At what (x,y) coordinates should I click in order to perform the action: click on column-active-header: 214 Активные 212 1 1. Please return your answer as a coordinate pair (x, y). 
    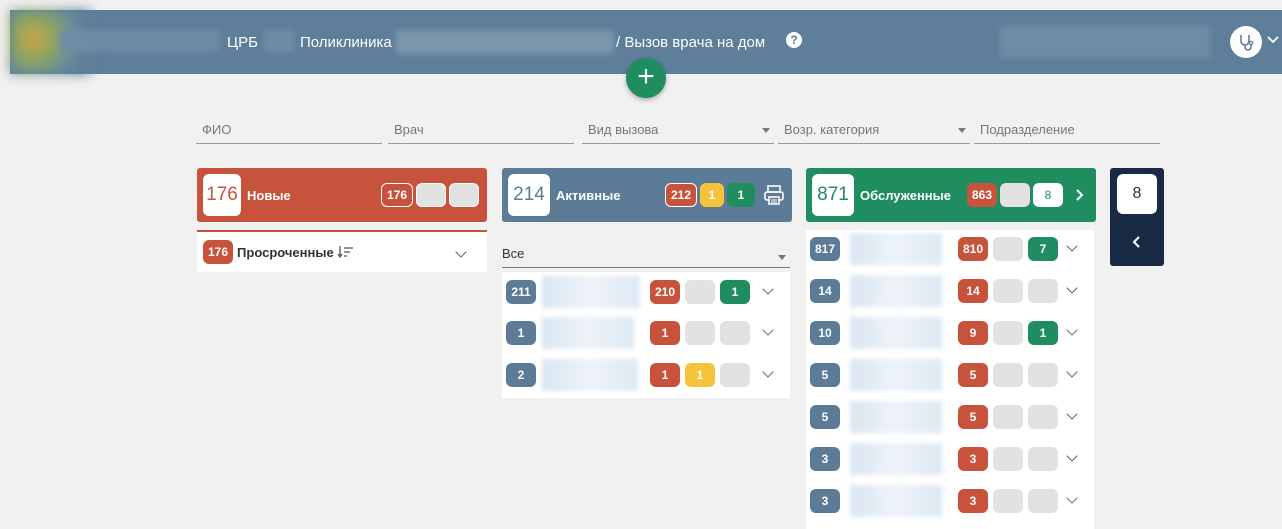
    Looking at the image, I should click on (647, 195).